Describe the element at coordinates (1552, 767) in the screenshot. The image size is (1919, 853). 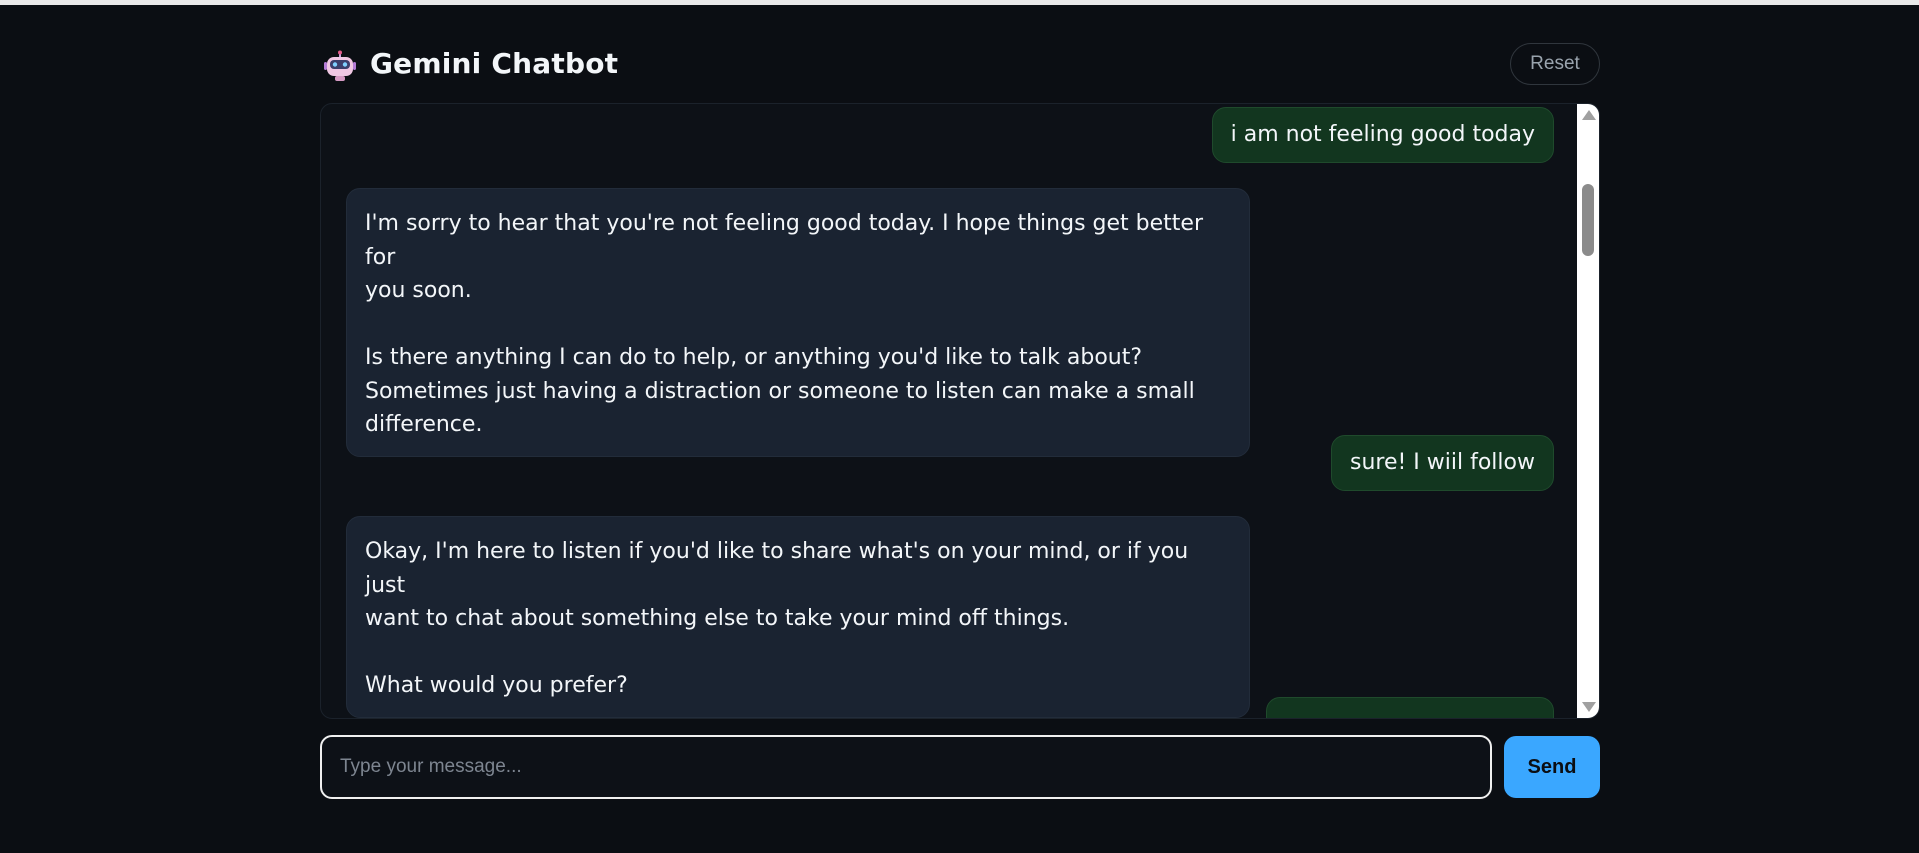
I see `send-button: Send` at that location.